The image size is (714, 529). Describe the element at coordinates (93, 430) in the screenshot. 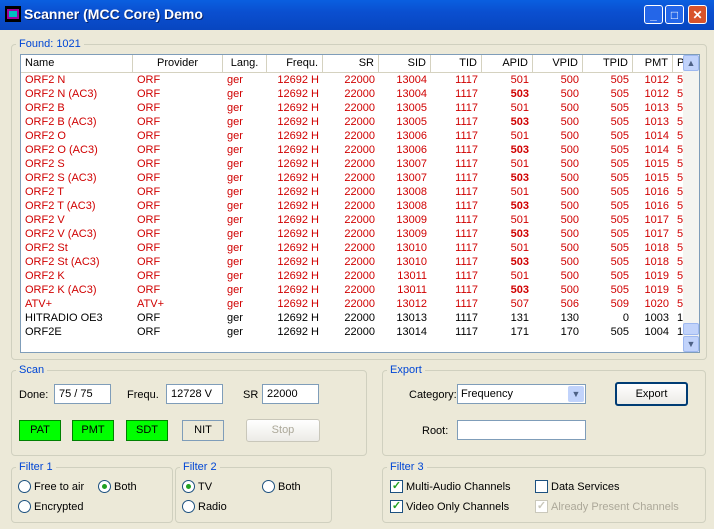

I see `pmt-button: PMT` at that location.